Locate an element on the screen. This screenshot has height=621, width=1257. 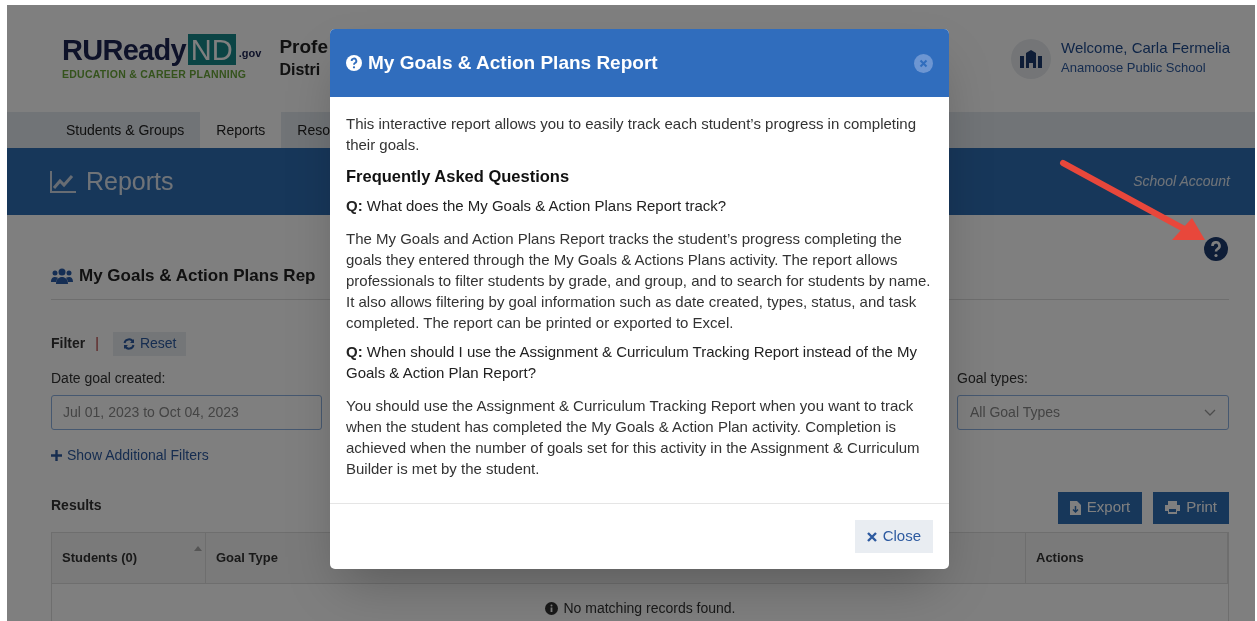
page-title: Profe is located at coordinates (303, 46).